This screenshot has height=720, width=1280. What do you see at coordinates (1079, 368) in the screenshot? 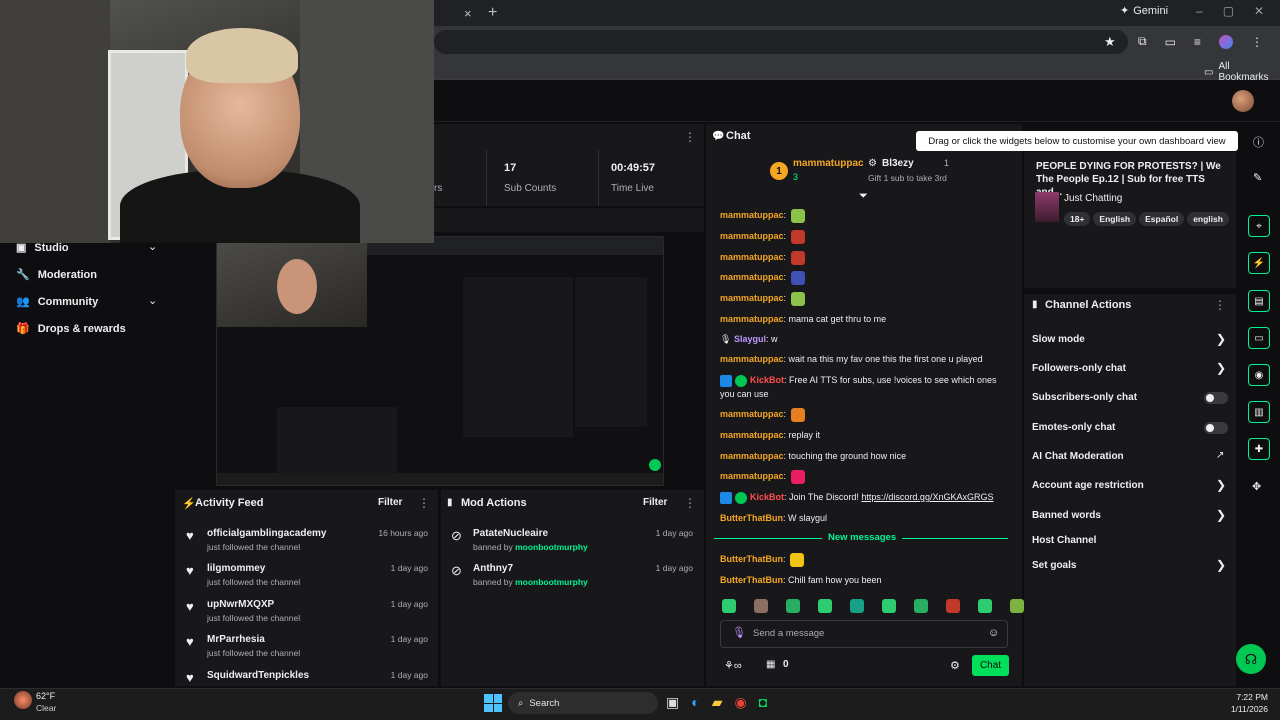
I see `followers-only-item: Followers-only chat` at bounding box center [1079, 368].